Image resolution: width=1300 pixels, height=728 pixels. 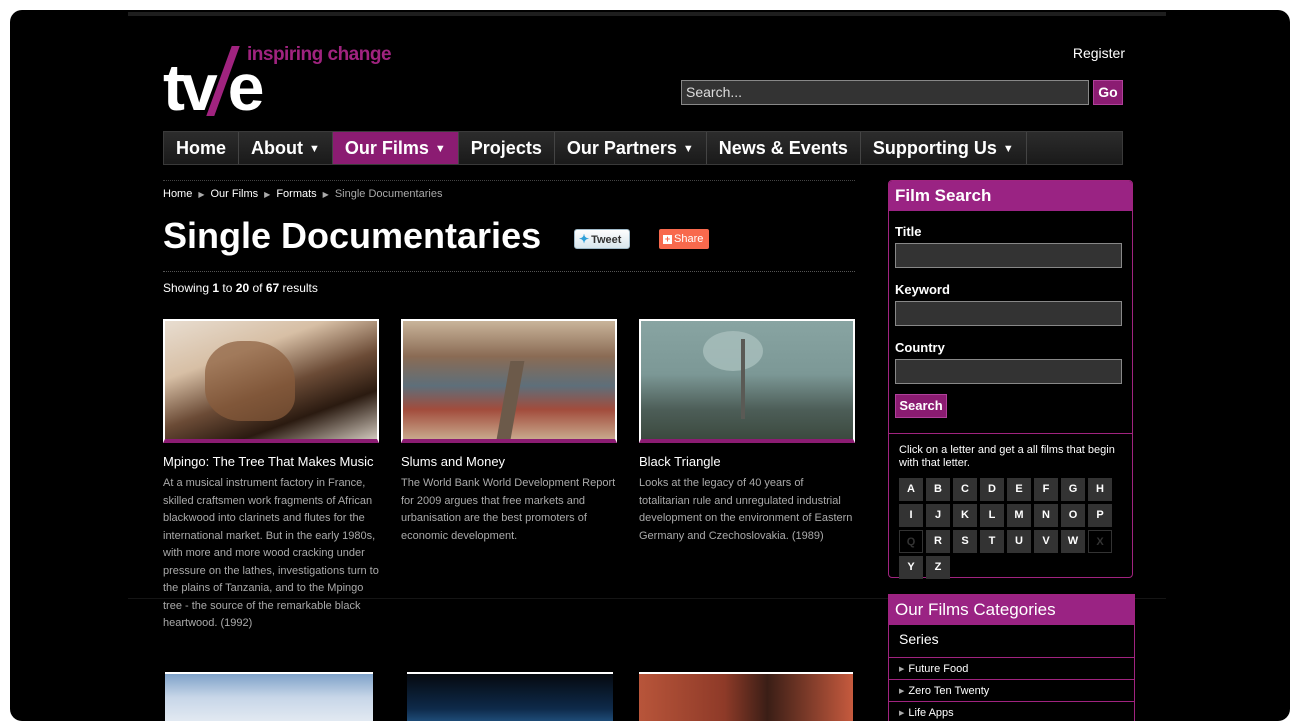 I want to click on results-from: 1, so click(x=216, y=288).